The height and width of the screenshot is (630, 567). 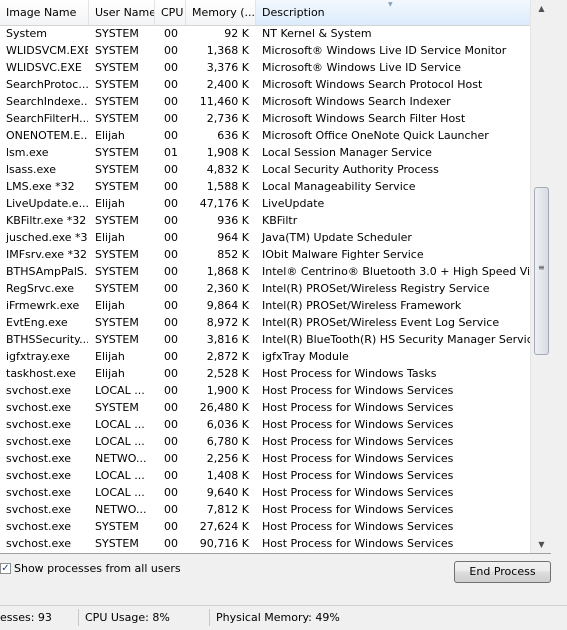 I want to click on process-memory: 3,376 K, so click(x=227, y=67).